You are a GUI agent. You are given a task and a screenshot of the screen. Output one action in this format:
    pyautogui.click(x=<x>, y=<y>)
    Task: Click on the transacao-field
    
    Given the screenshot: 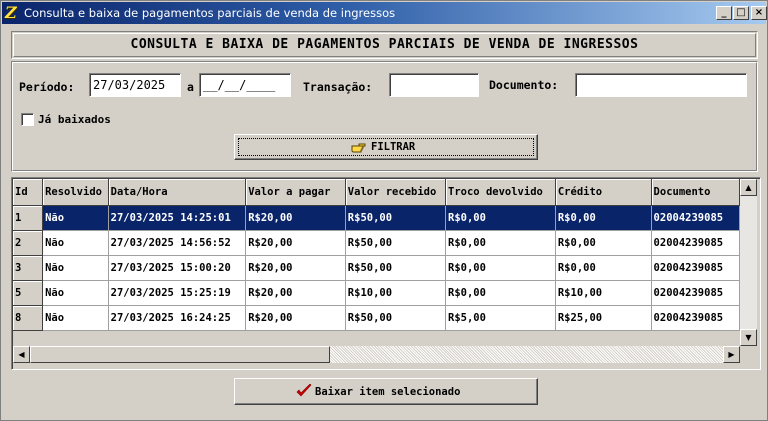 What is the action you would take?
    pyautogui.click(x=434, y=85)
    